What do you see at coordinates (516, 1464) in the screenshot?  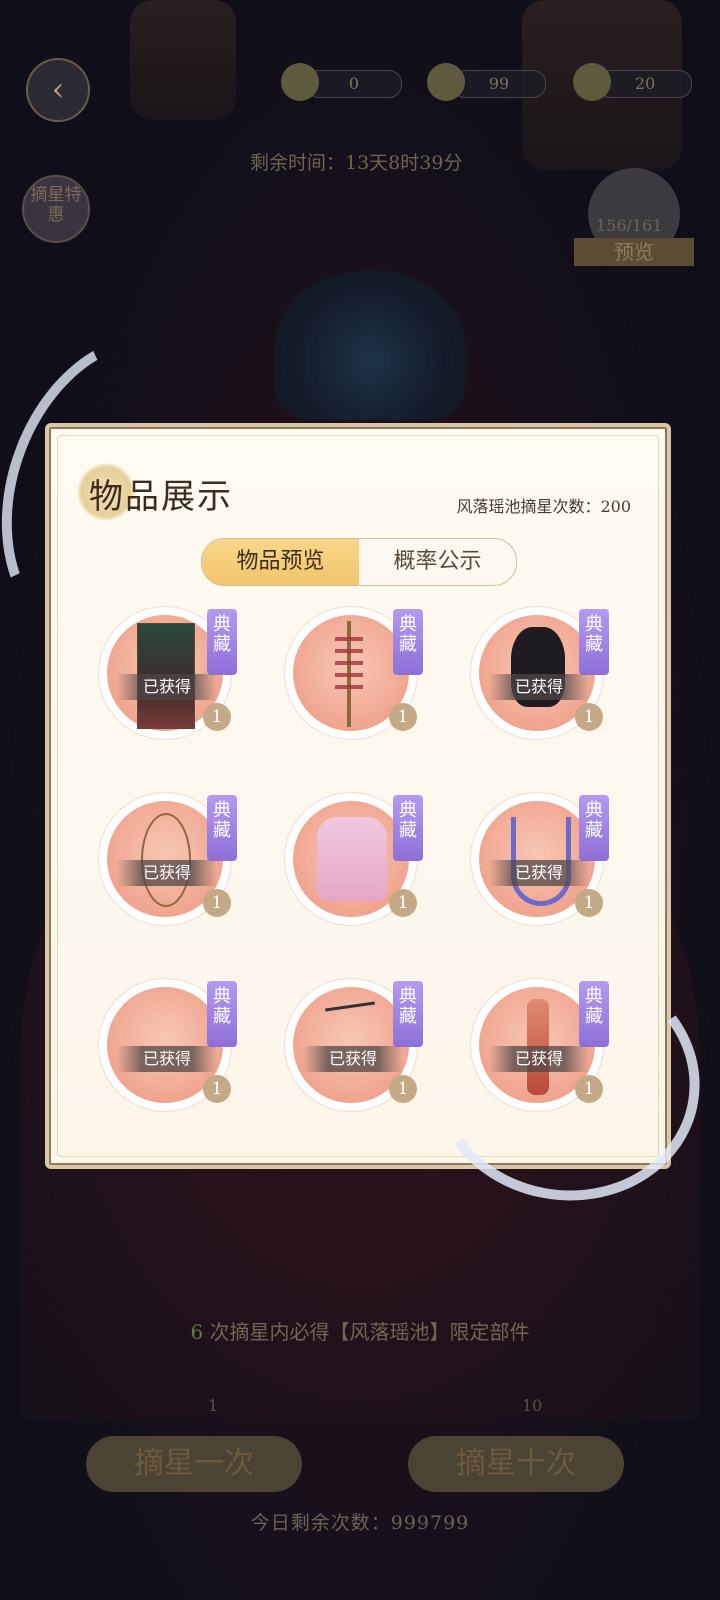 I see `draw-ten-button: 摘星十次` at bounding box center [516, 1464].